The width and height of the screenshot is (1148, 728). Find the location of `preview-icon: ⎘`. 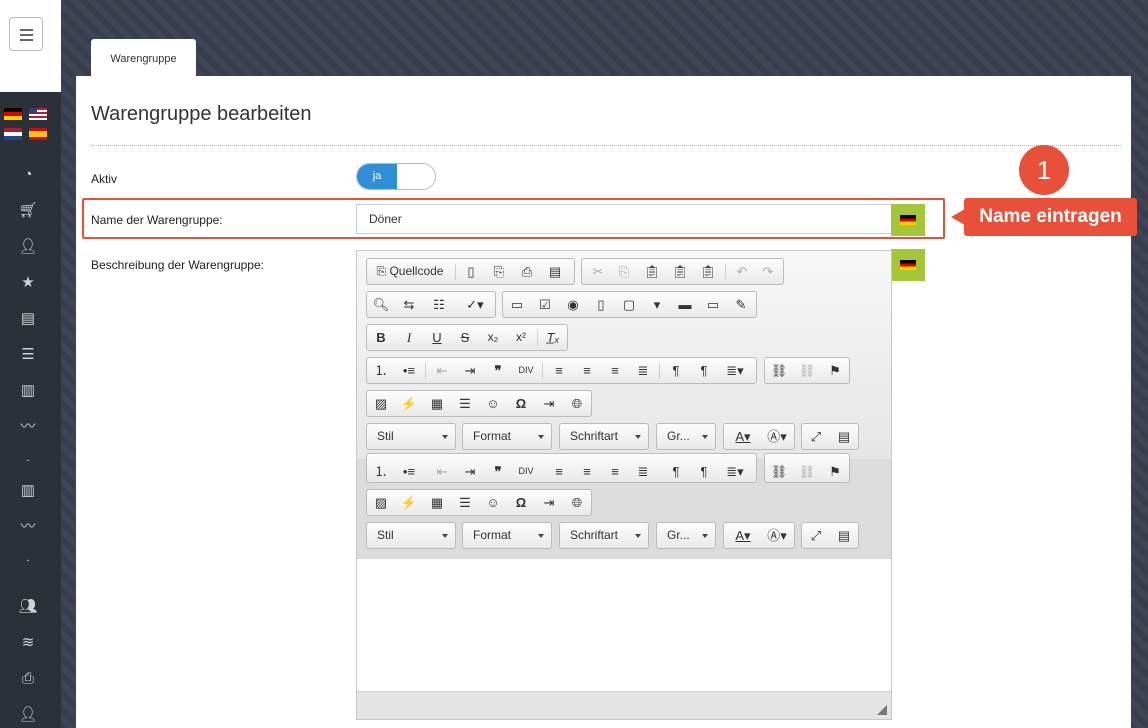

preview-icon: ⎘ is located at coordinates (499, 271).